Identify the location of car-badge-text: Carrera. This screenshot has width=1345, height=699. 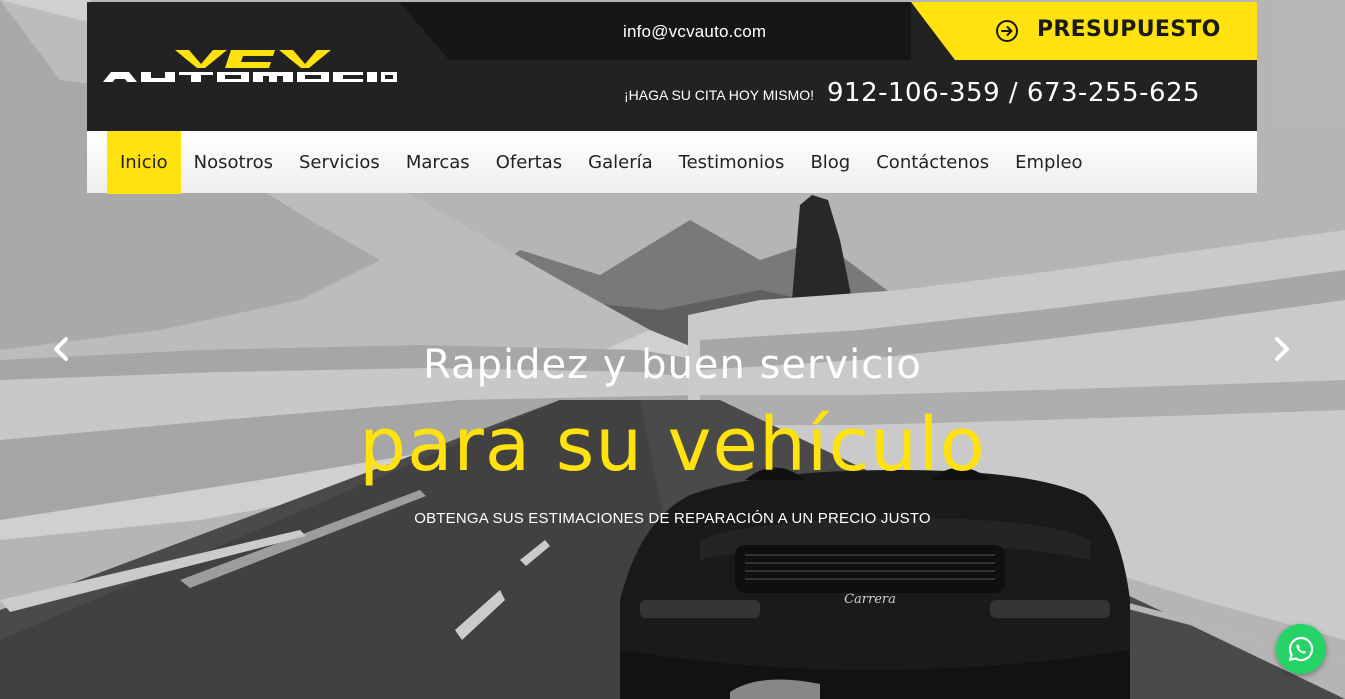
(870, 599).